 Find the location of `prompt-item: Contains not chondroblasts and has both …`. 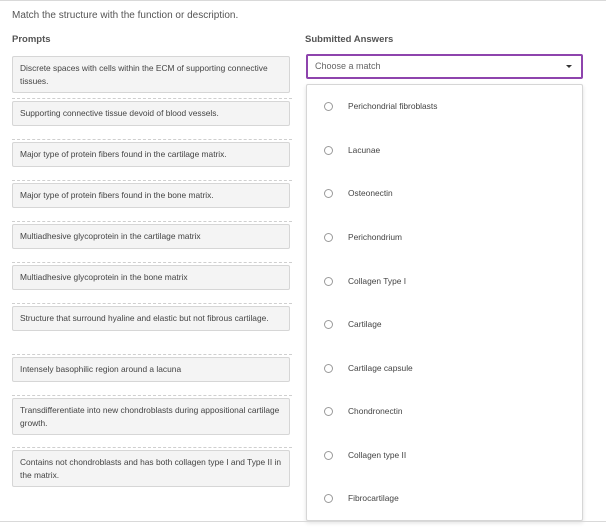

prompt-item: Contains not chondroblasts and has both … is located at coordinates (151, 468).